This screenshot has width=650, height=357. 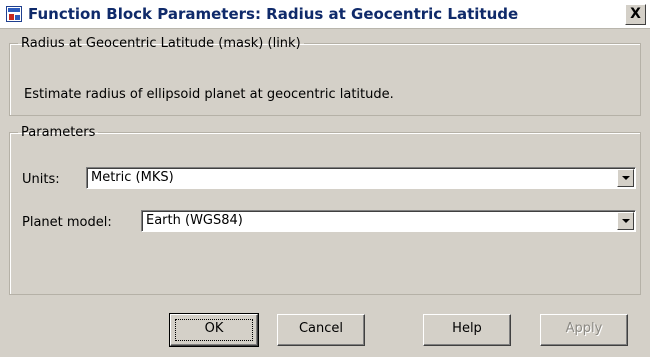 What do you see at coordinates (41, 179) in the screenshot?
I see `units-label: Units:` at bounding box center [41, 179].